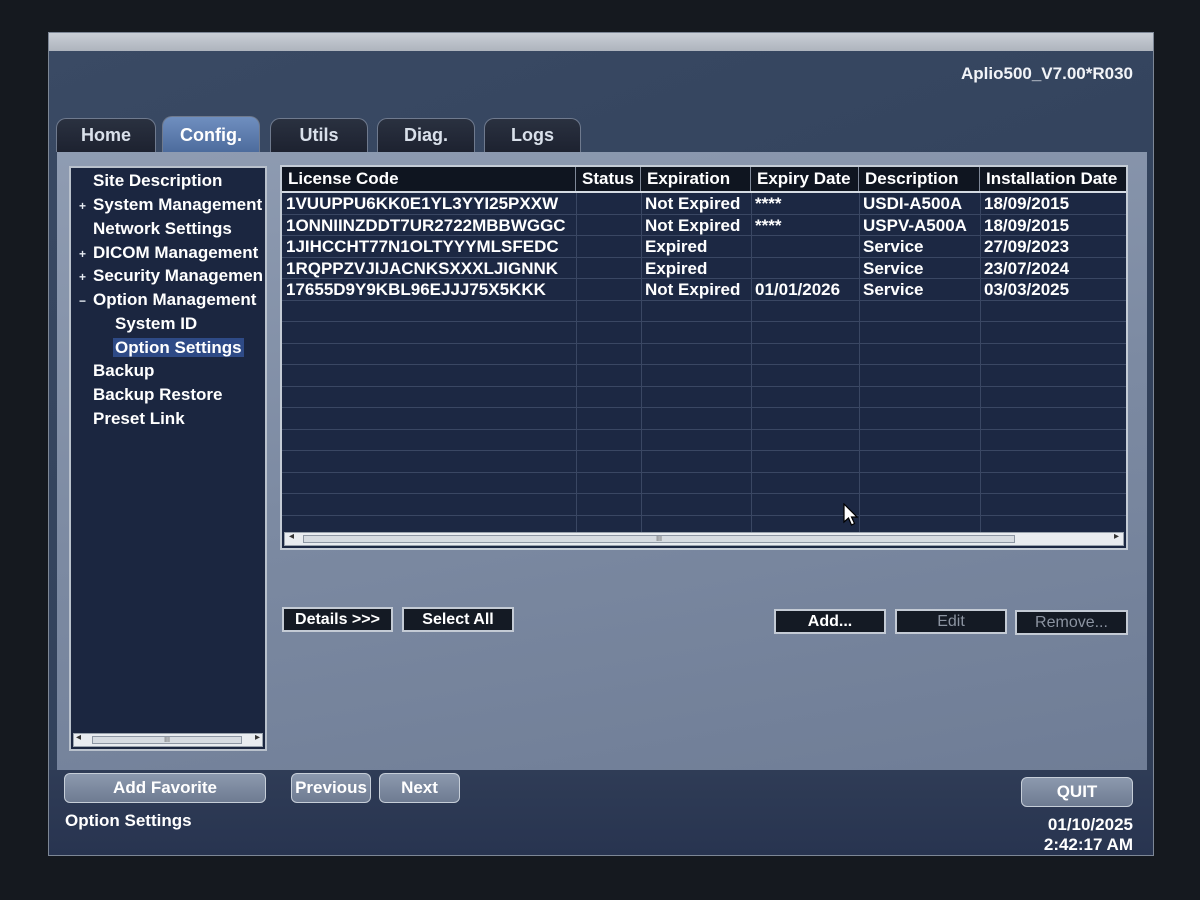 The image size is (1200, 900). Describe the element at coordinates (139, 418) in the screenshot. I see `tree-item-label: Preset Link` at that location.